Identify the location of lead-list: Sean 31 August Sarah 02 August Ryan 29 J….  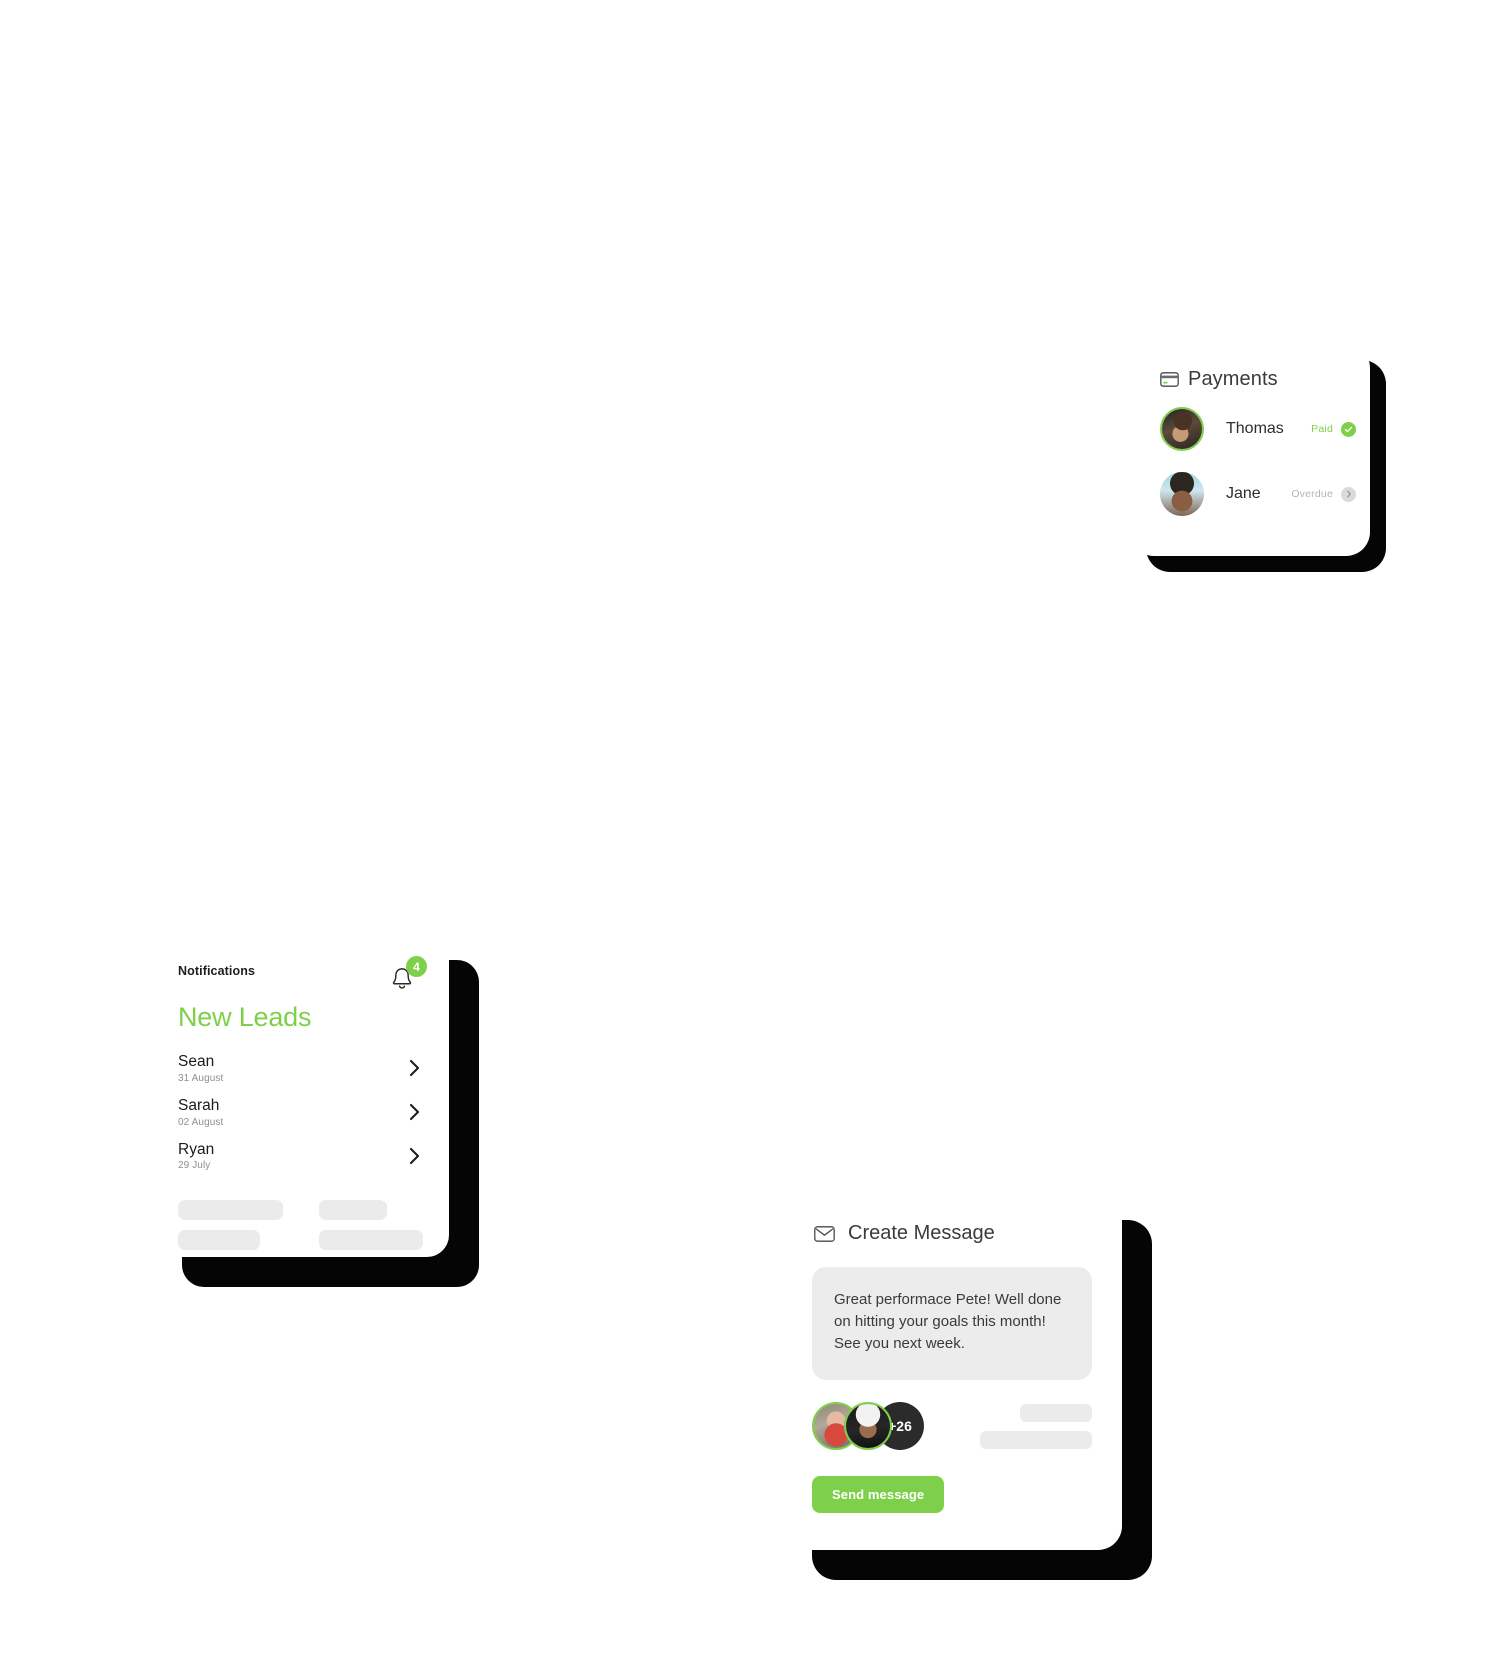
(300, 1105).